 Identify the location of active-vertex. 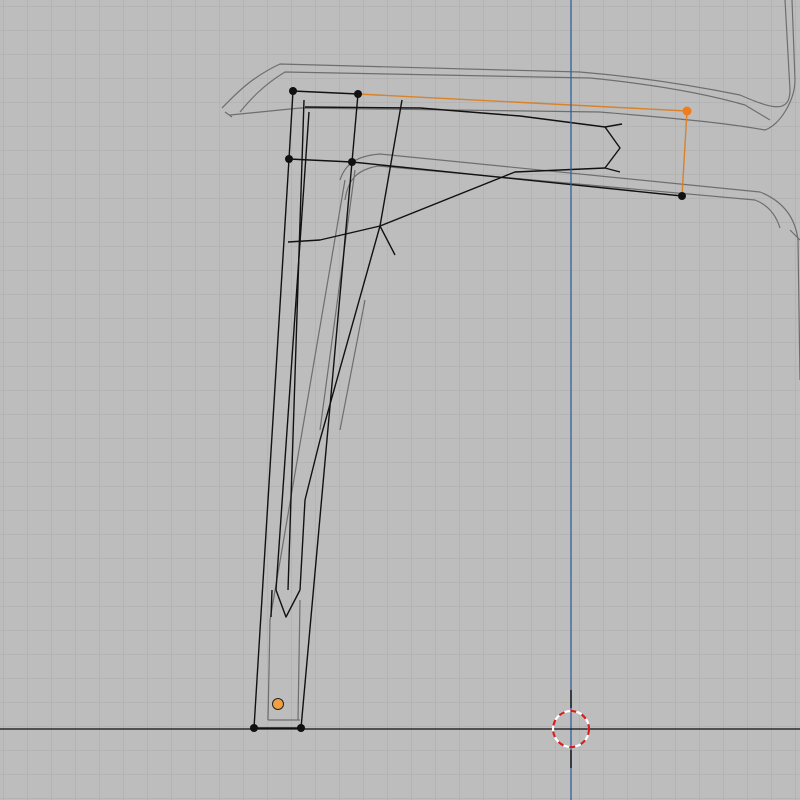
(687, 111).